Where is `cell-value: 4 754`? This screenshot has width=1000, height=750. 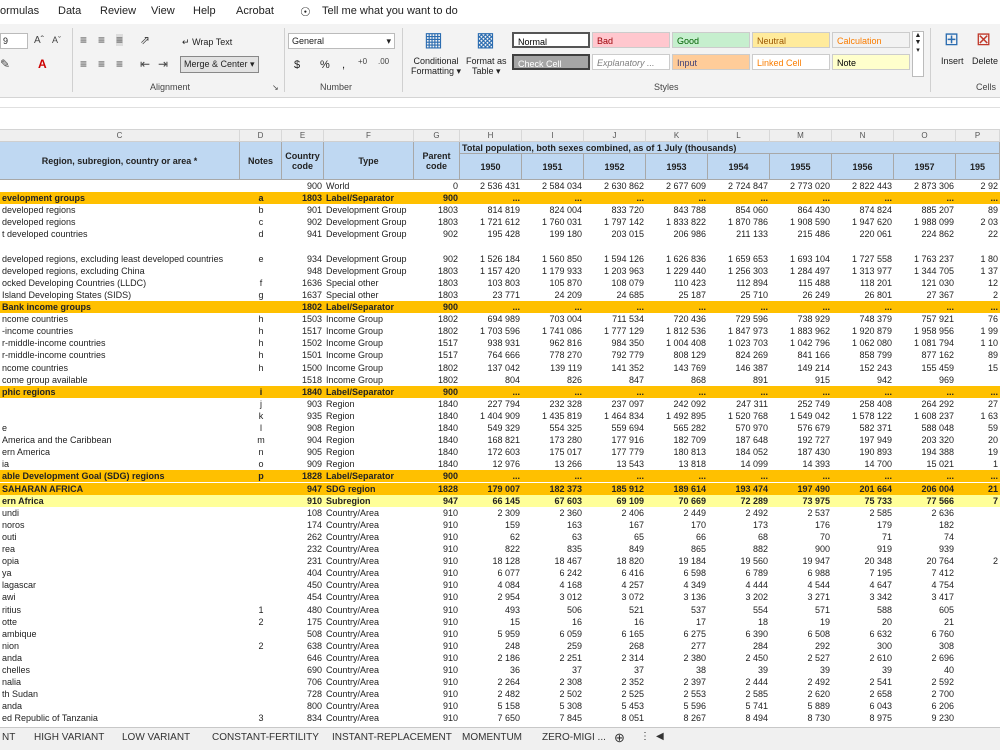 cell-value: 4 754 is located at coordinates (925, 585).